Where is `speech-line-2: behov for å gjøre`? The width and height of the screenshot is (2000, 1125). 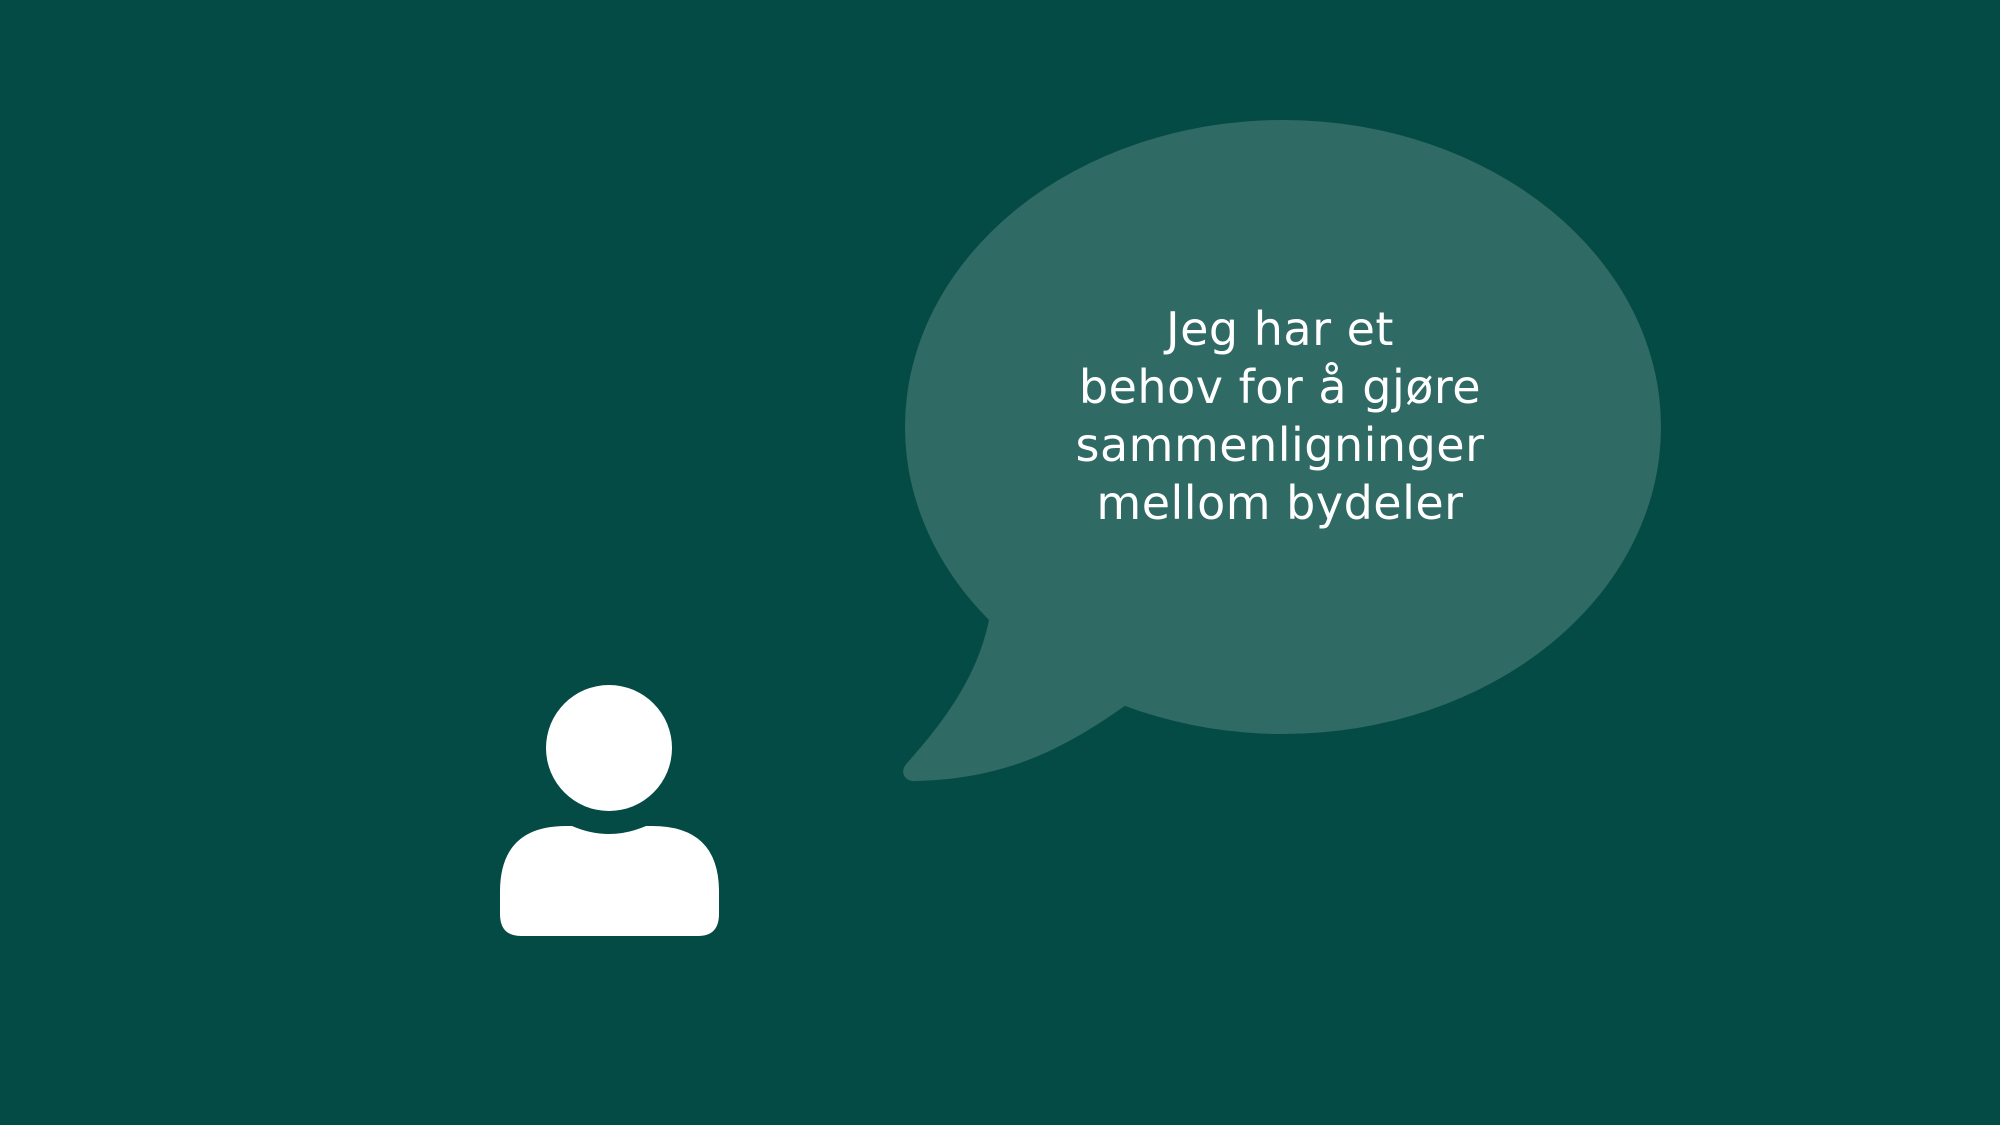
speech-line-2: behov for å gjøre is located at coordinates (1280, 387).